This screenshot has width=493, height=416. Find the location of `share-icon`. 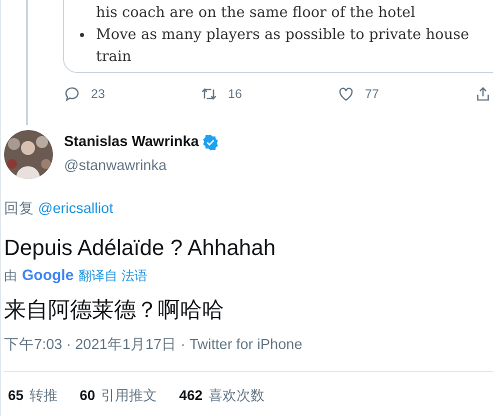

share-icon is located at coordinates (483, 94).